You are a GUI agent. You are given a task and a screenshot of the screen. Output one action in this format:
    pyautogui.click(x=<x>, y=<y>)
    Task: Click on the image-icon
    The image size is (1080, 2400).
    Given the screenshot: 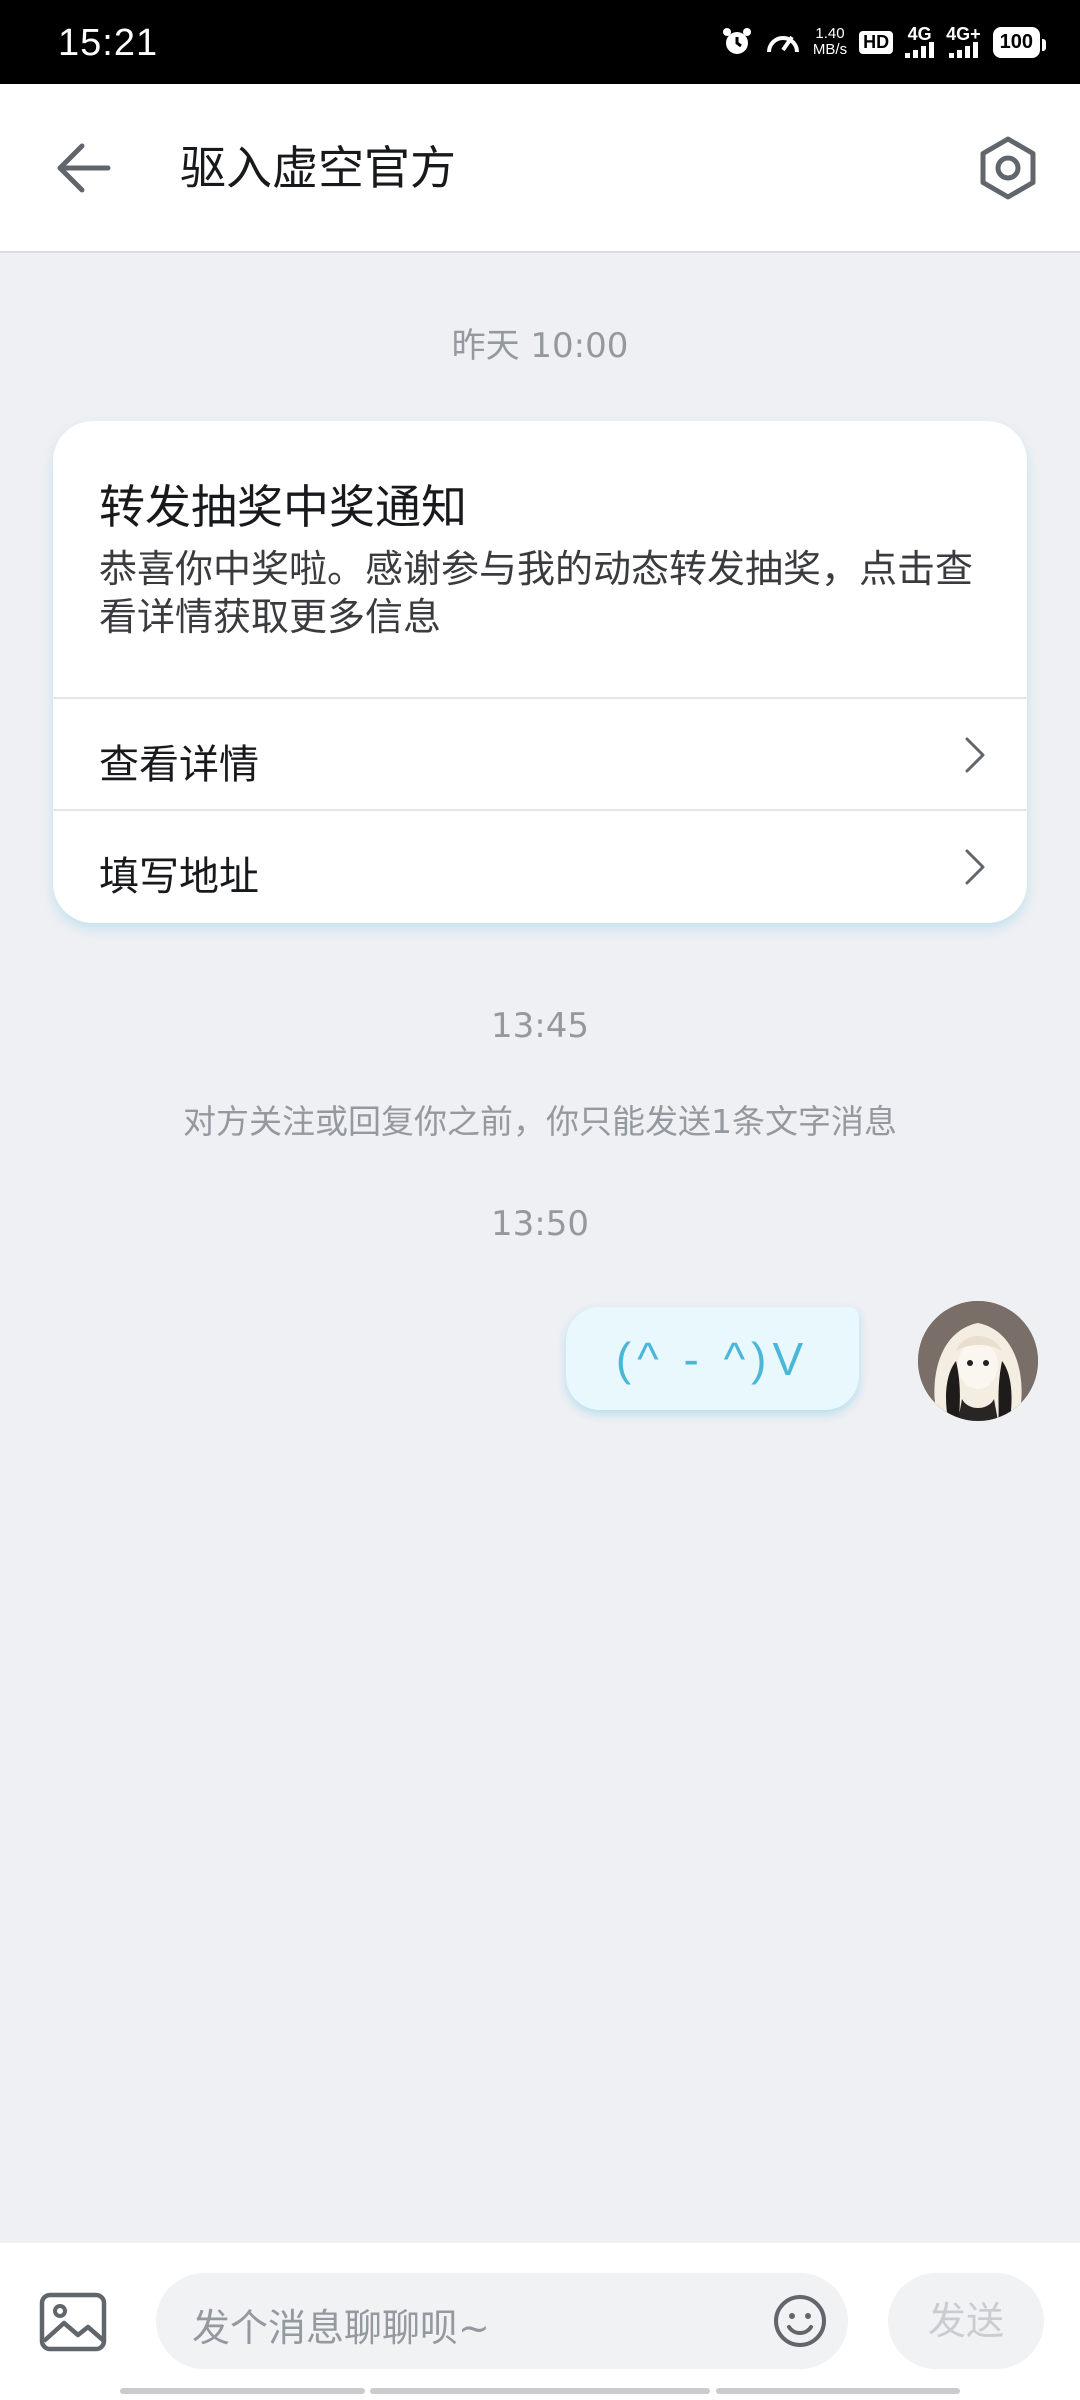 What is the action you would take?
    pyautogui.click(x=73, y=2322)
    